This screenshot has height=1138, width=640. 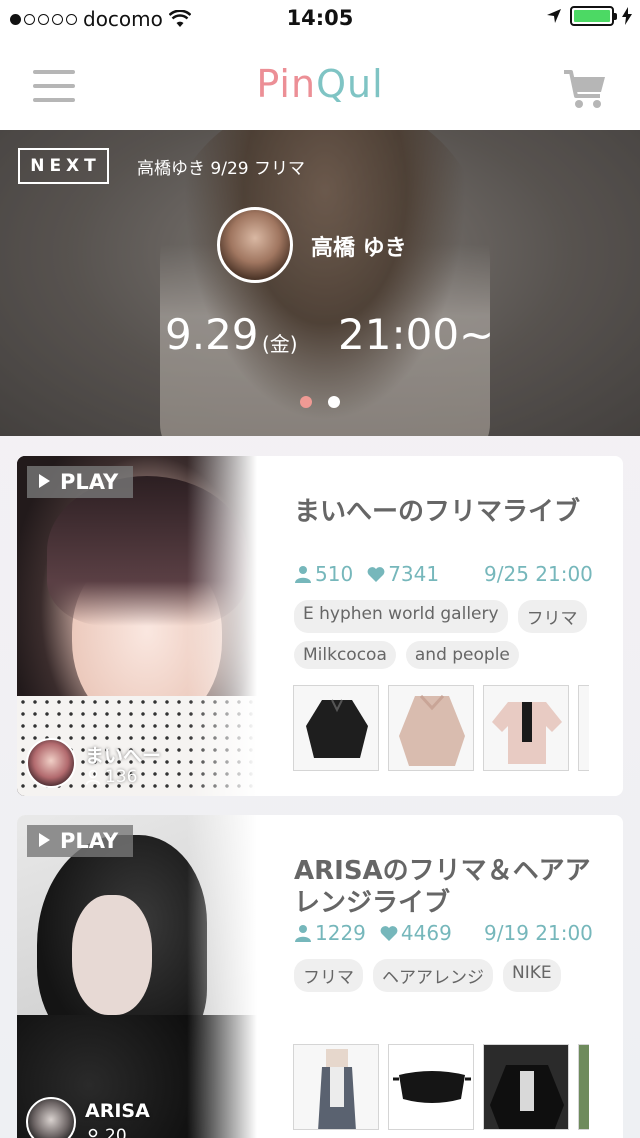 What do you see at coordinates (554, 16) in the screenshot?
I see `location-arrow-icon` at bounding box center [554, 16].